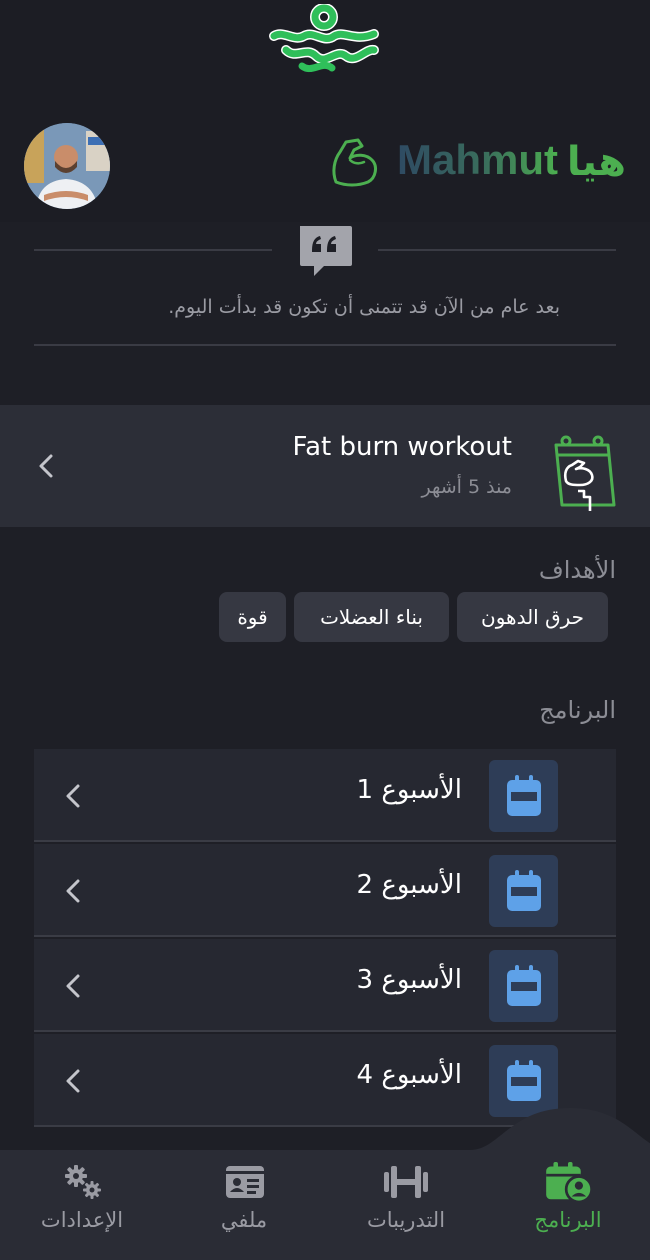  What do you see at coordinates (569, 1182) in the screenshot?
I see `calendar-user-icon` at bounding box center [569, 1182].